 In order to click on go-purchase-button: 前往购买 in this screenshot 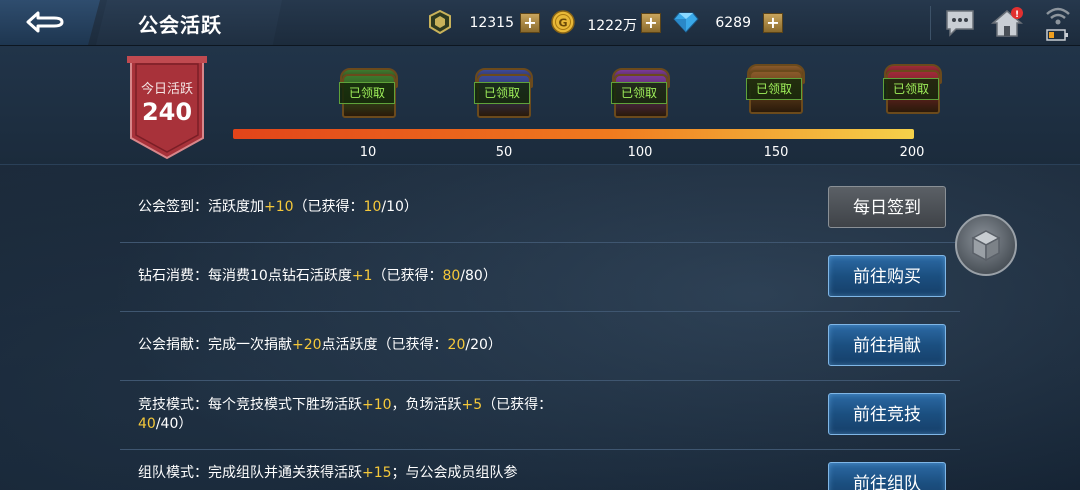, I will do `click(887, 276)`.